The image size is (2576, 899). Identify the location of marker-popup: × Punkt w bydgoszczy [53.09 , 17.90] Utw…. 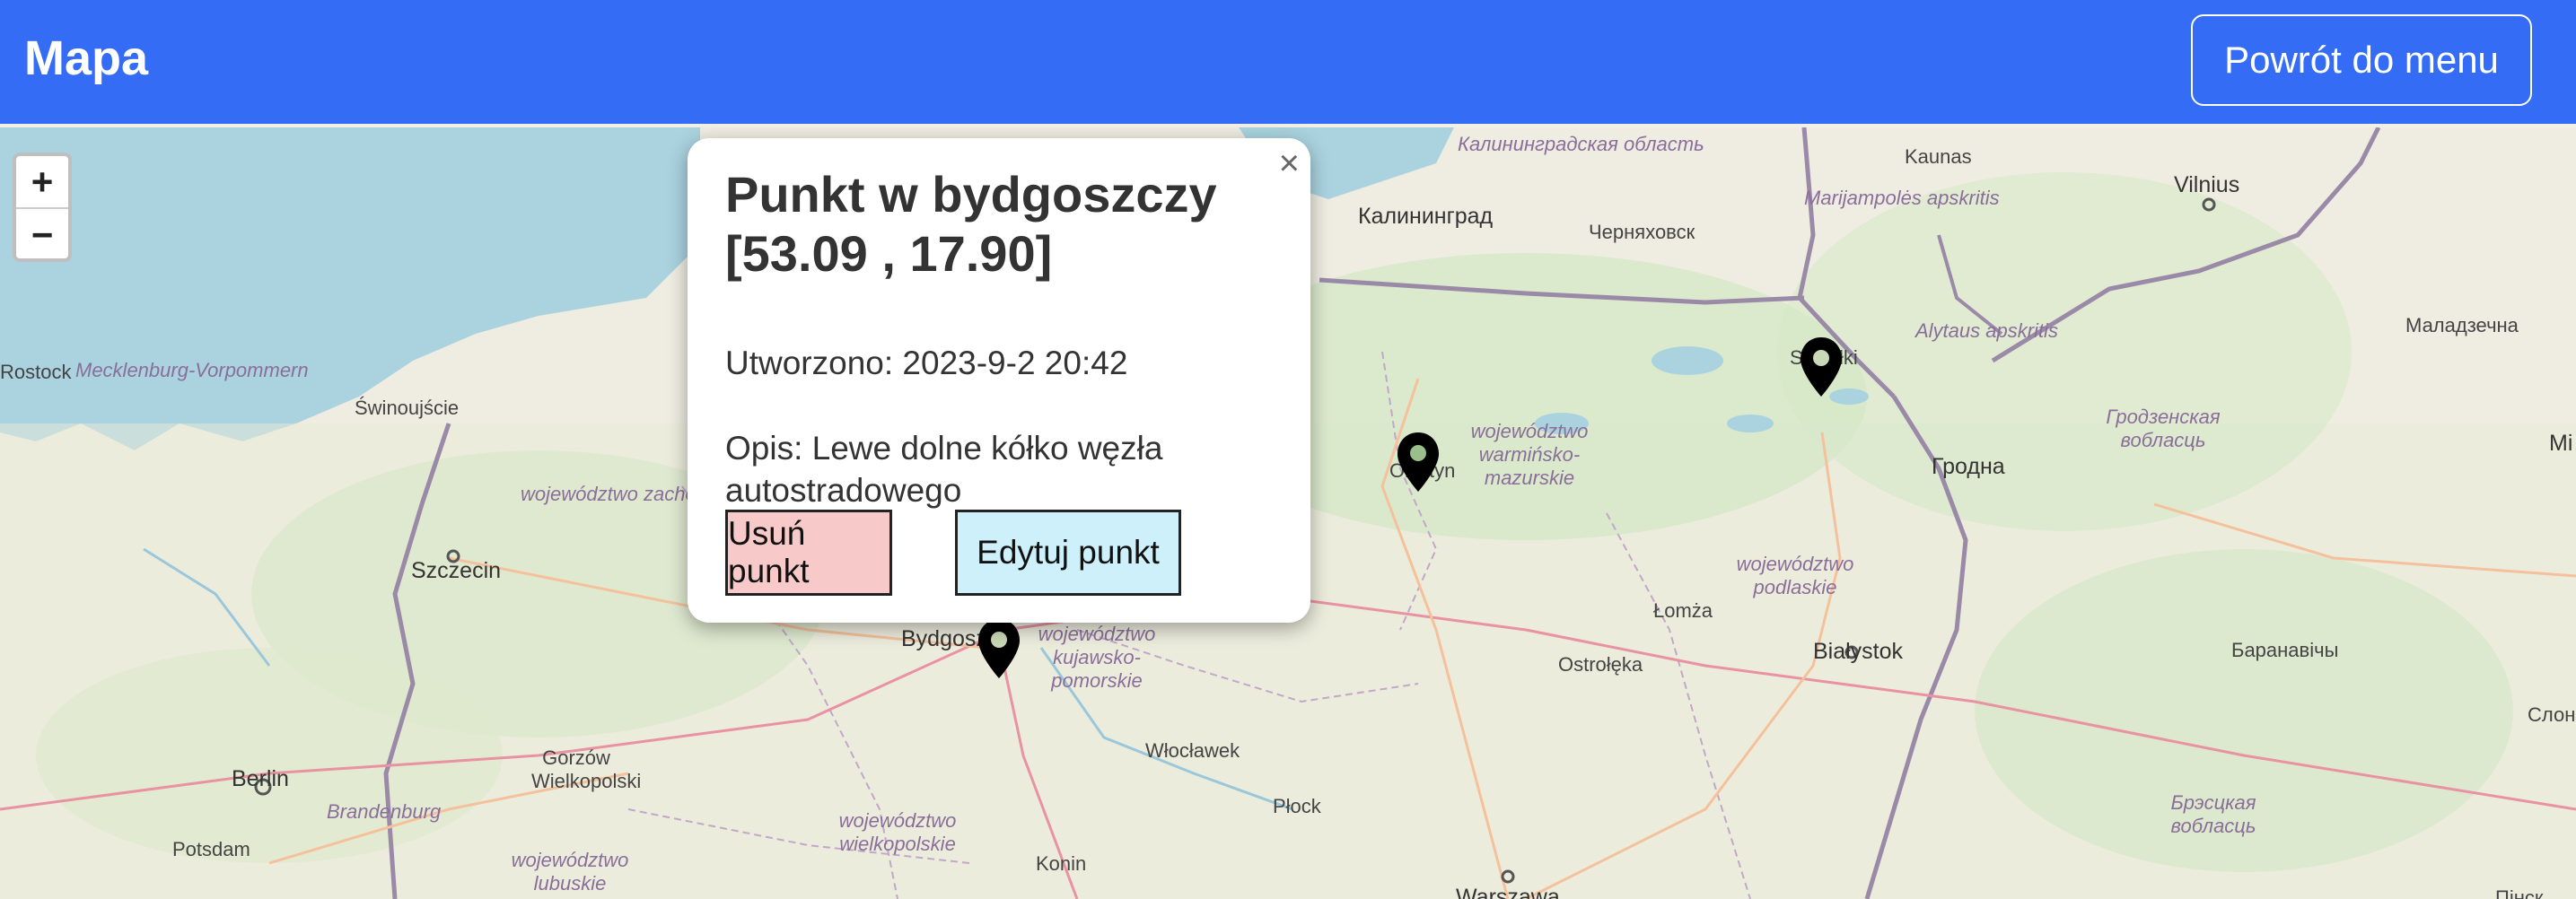
(999, 380).